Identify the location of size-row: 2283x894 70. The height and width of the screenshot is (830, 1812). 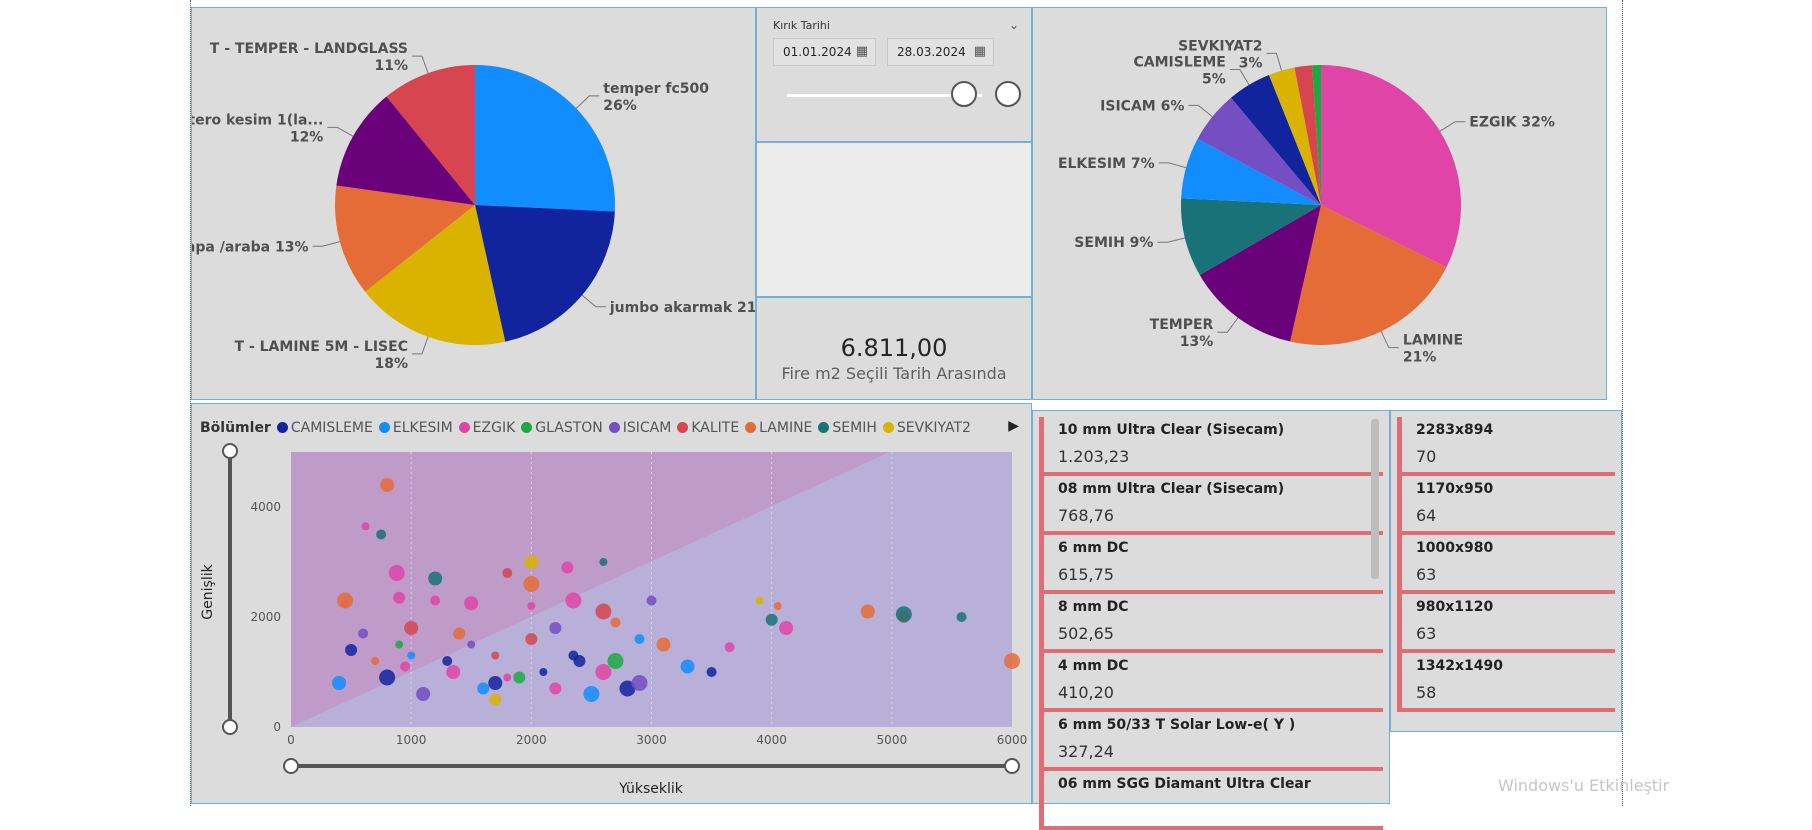
(1506, 446).